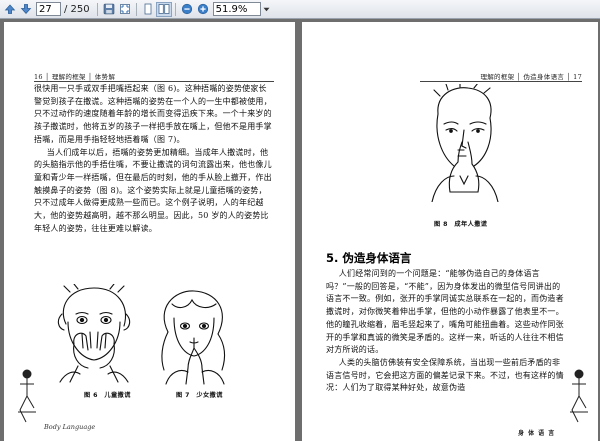  I want to click on zoom-level-input, so click(236, 9).